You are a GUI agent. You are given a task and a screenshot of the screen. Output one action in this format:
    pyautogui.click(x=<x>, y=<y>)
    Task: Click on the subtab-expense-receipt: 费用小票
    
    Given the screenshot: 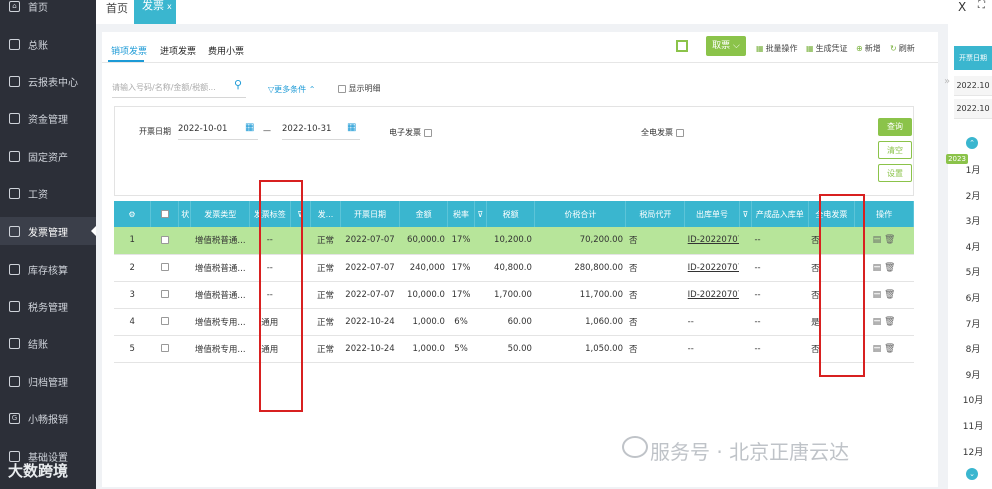 What is the action you would take?
    pyautogui.click(x=226, y=50)
    